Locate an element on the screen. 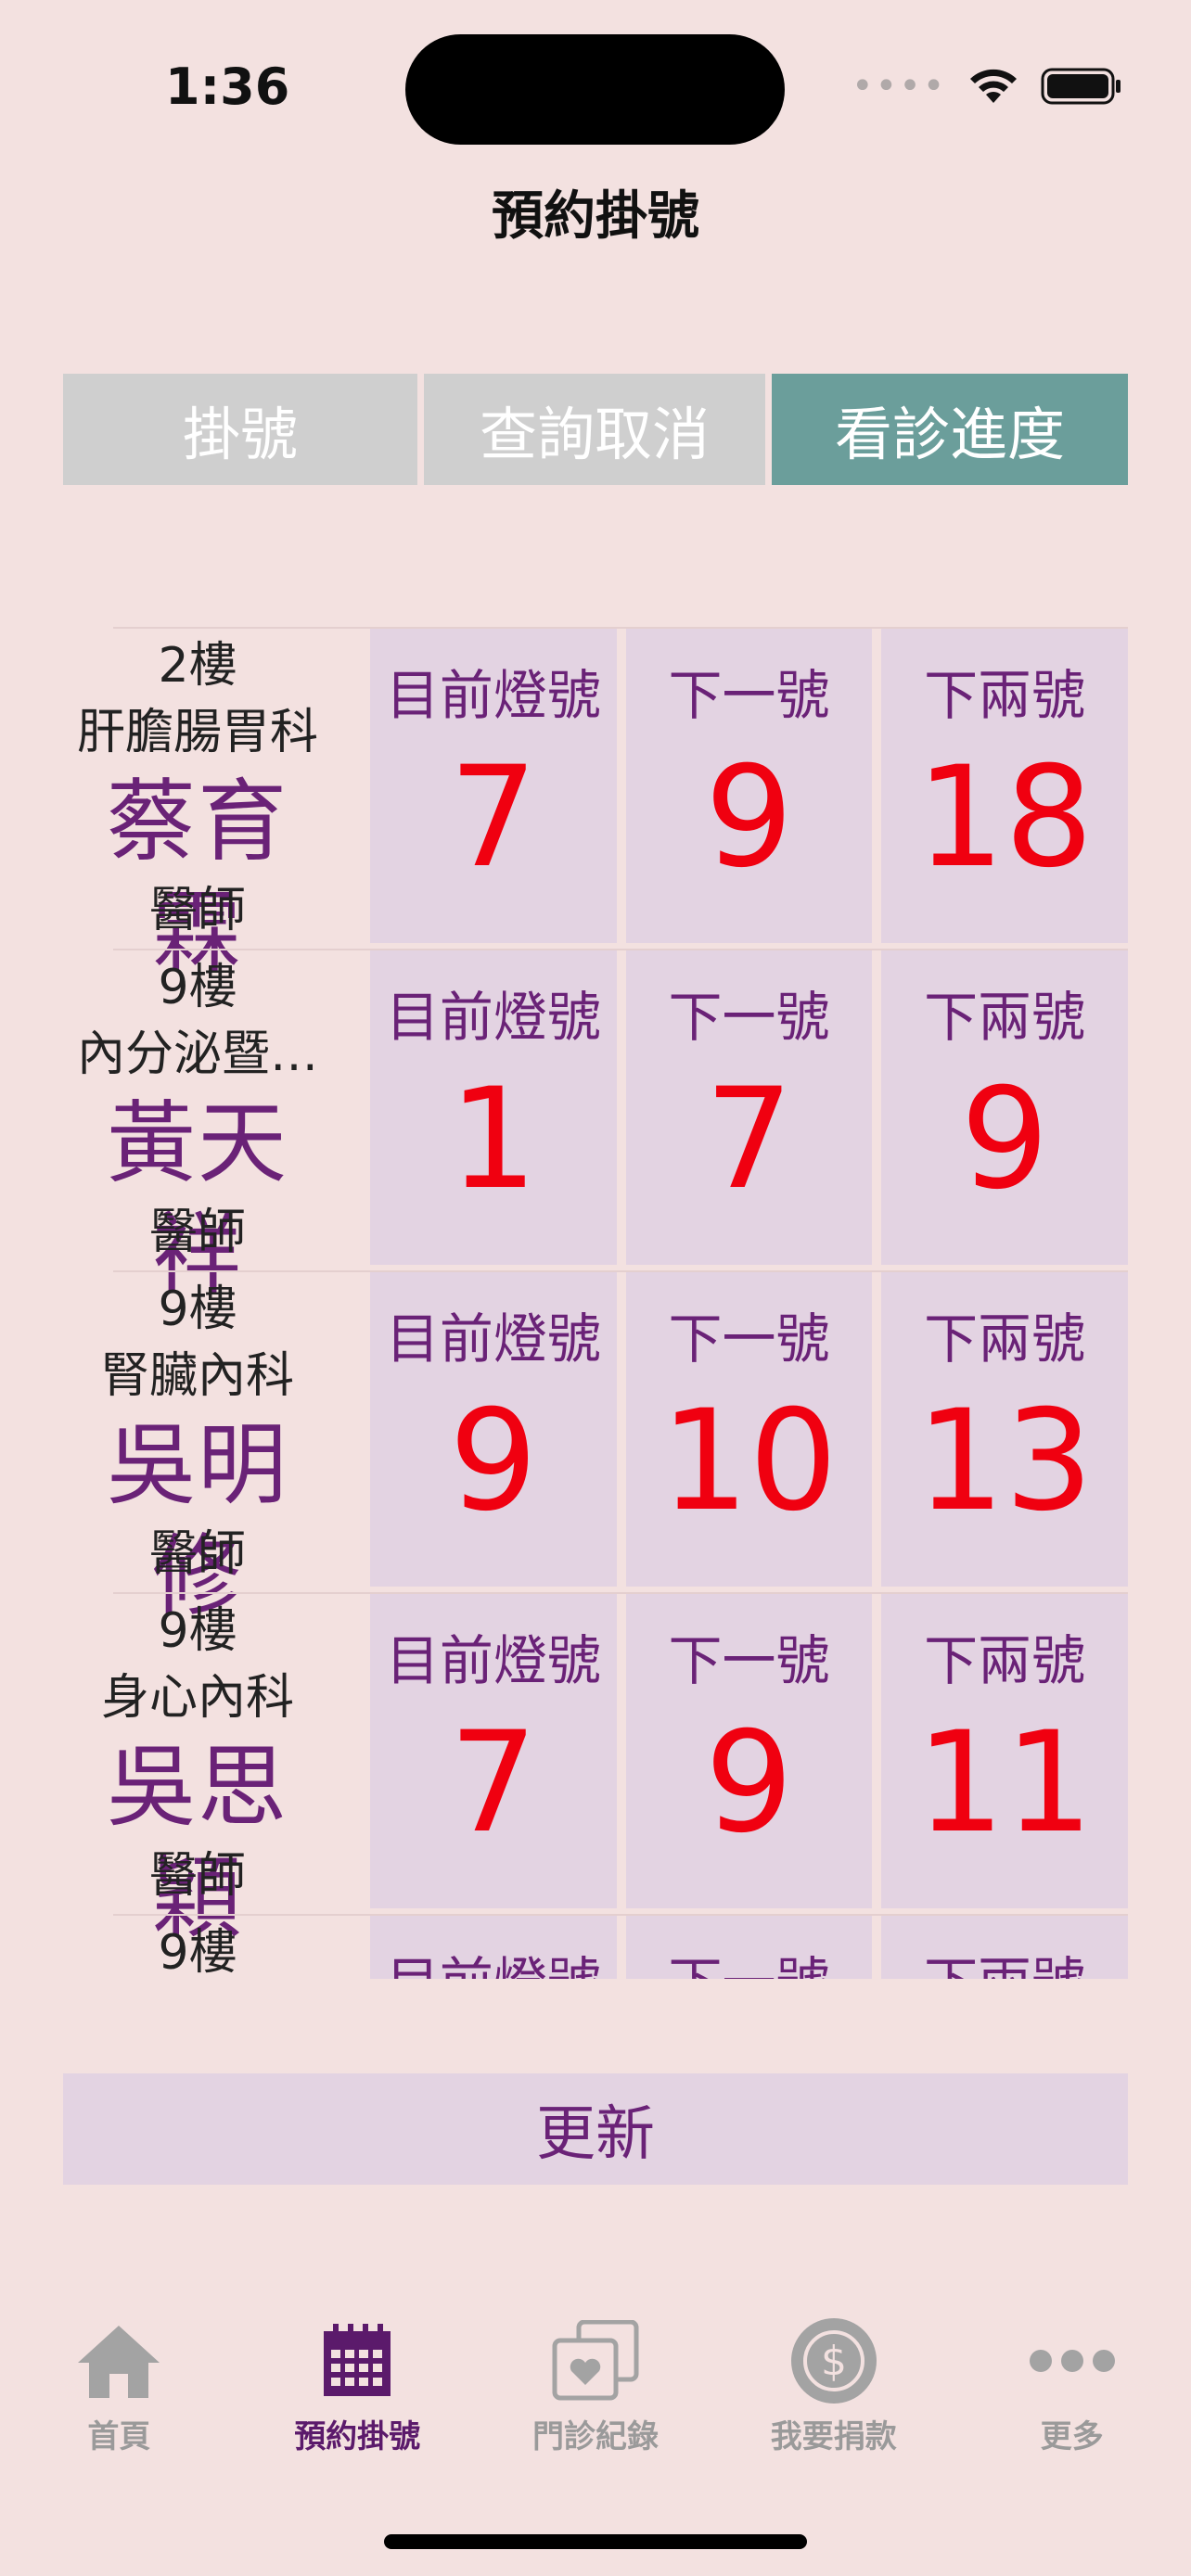 This screenshot has height=2576, width=1191. department-label: 身心內科 is located at coordinates (197, 1698).